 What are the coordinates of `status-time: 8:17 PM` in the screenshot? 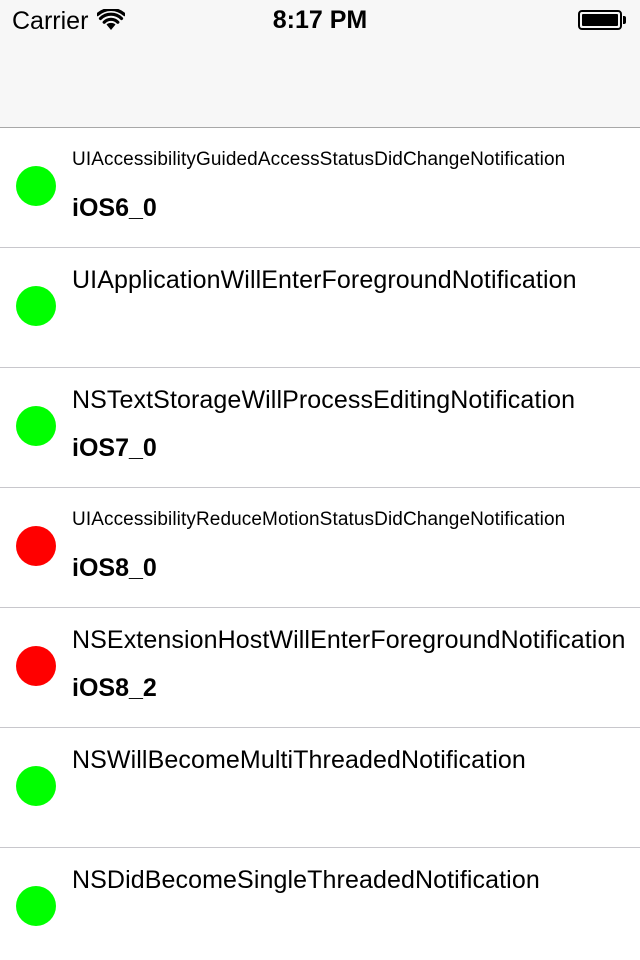 It's located at (320, 20).